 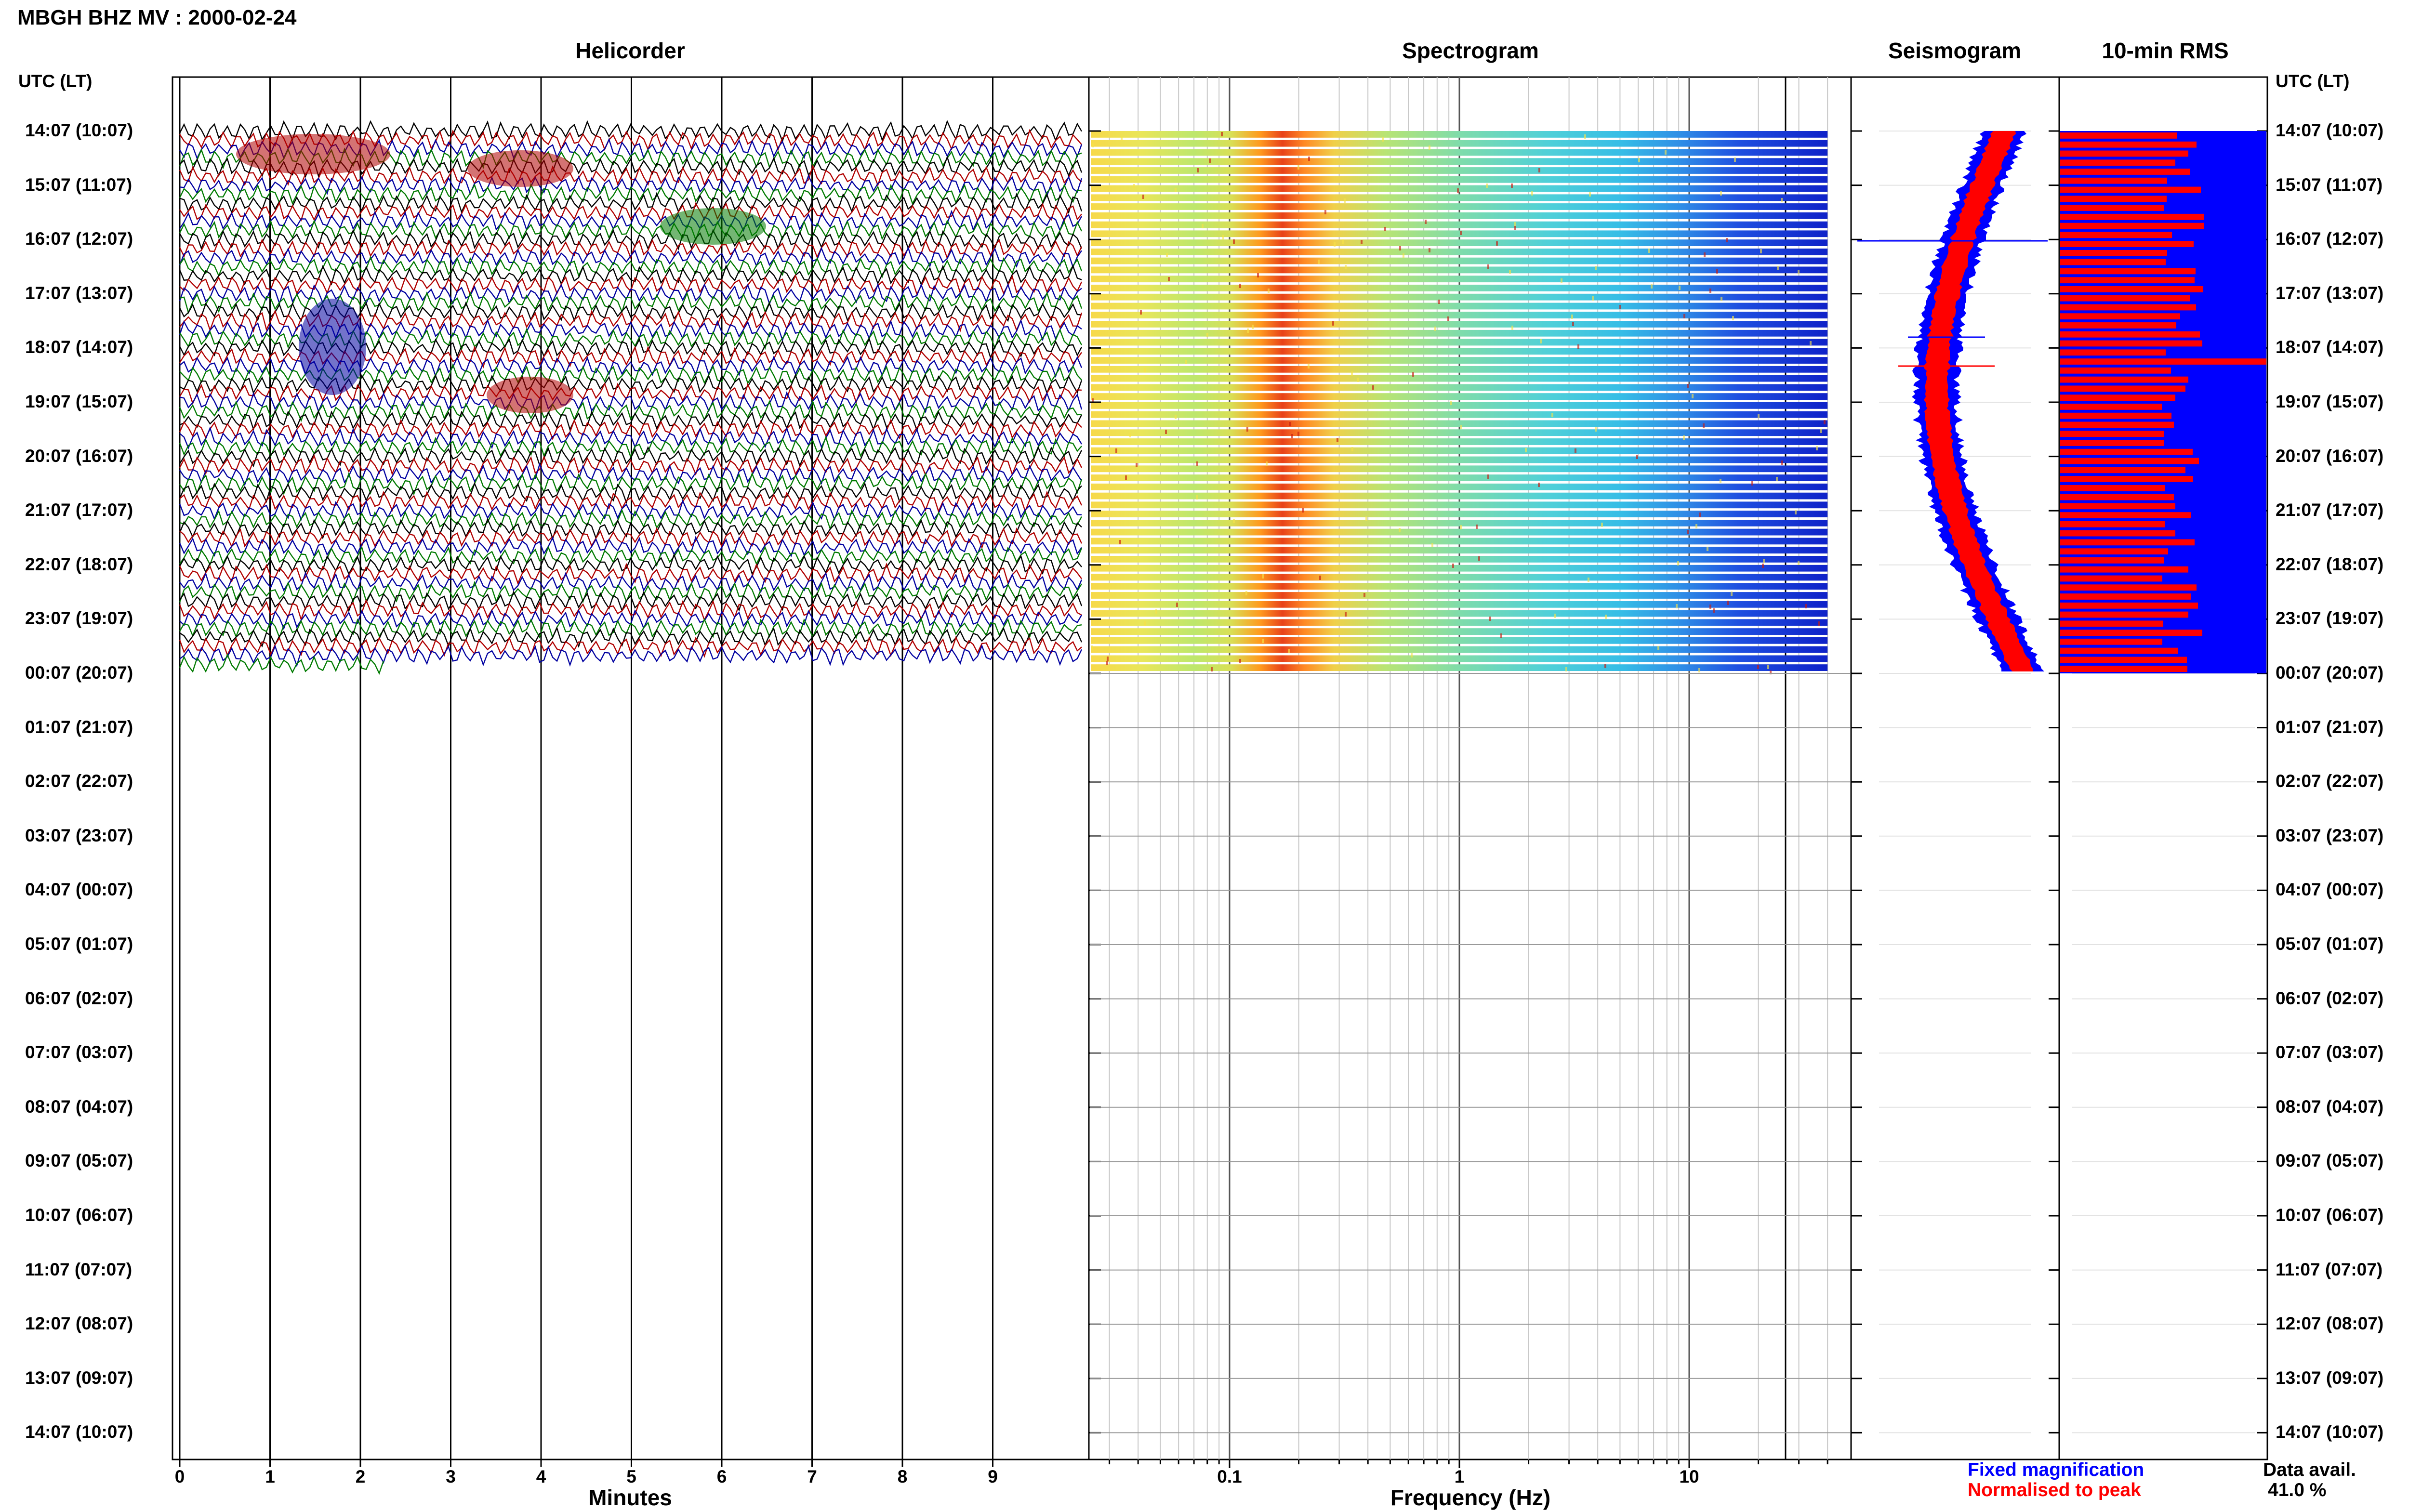 What do you see at coordinates (530, 395) in the screenshot?
I see `helicorder-event-burst` at bounding box center [530, 395].